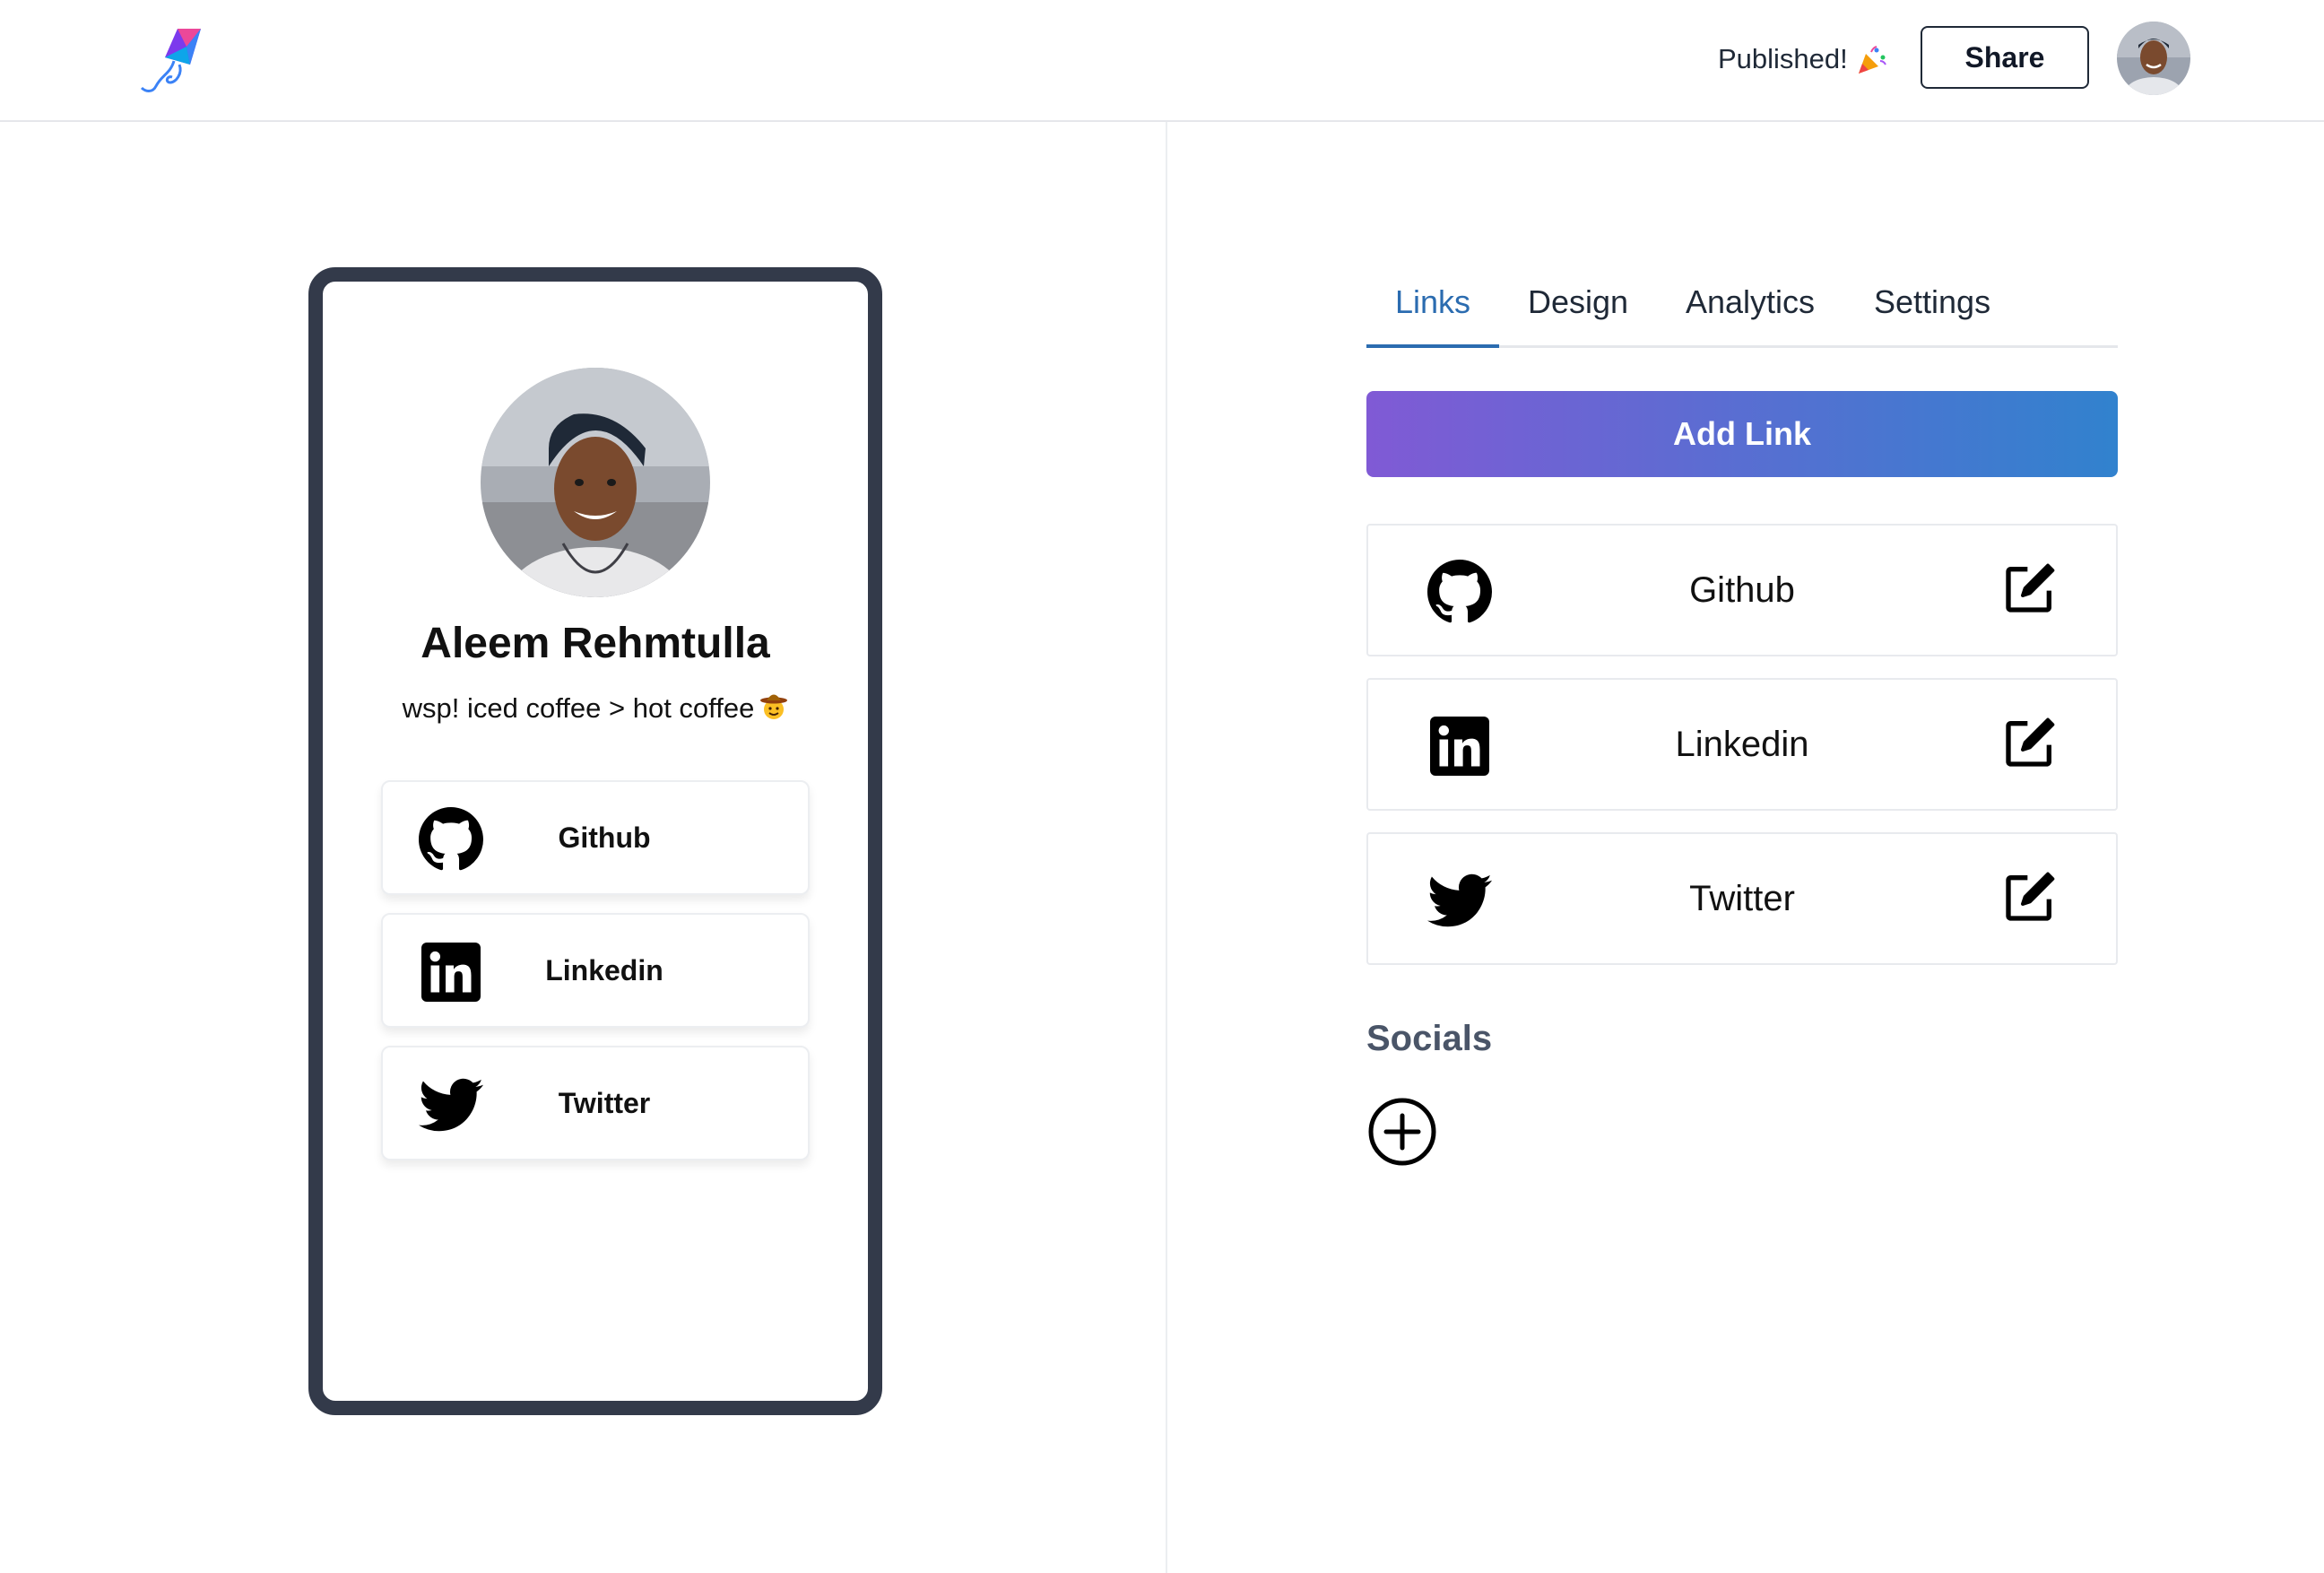 Image resolution: width=2324 pixels, height=1573 pixels. I want to click on preview-link-github: Github, so click(595, 837).